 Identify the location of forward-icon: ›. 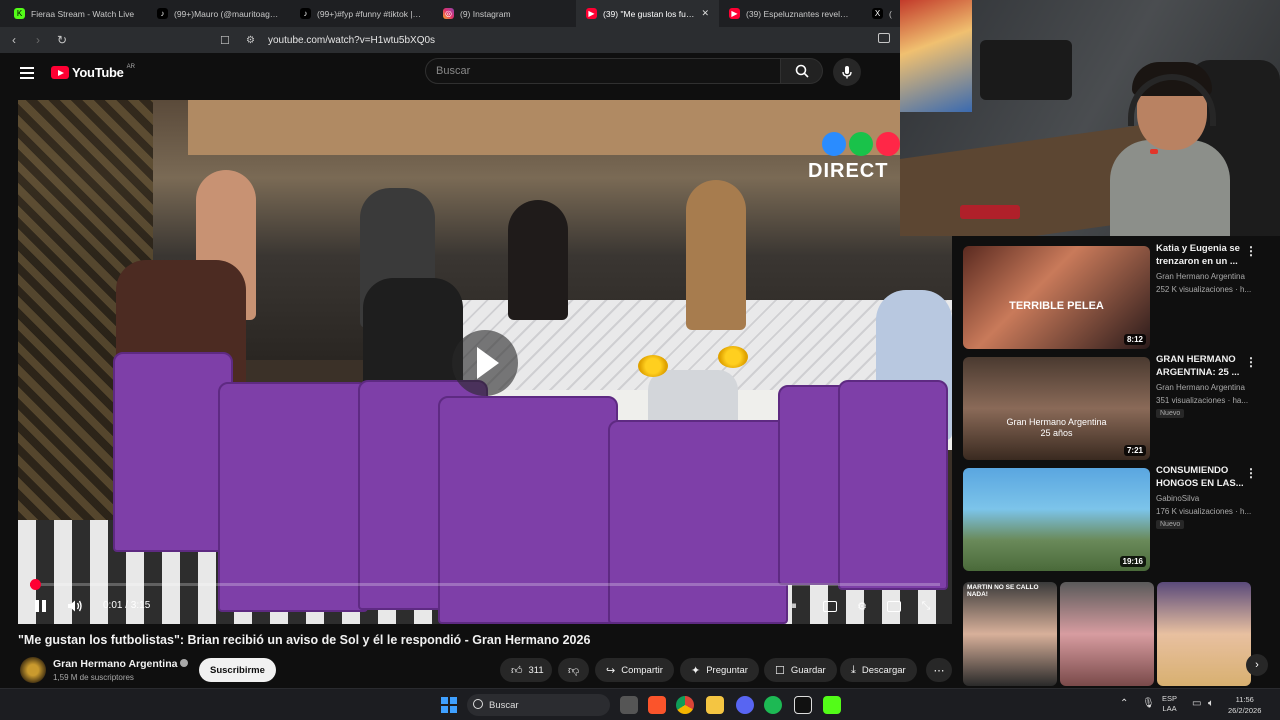
(38, 40).